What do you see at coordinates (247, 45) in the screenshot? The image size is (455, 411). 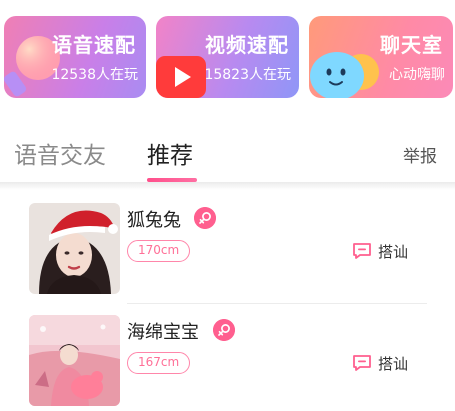 I see `card-title: 视频速配` at bounding box center [247, 45].